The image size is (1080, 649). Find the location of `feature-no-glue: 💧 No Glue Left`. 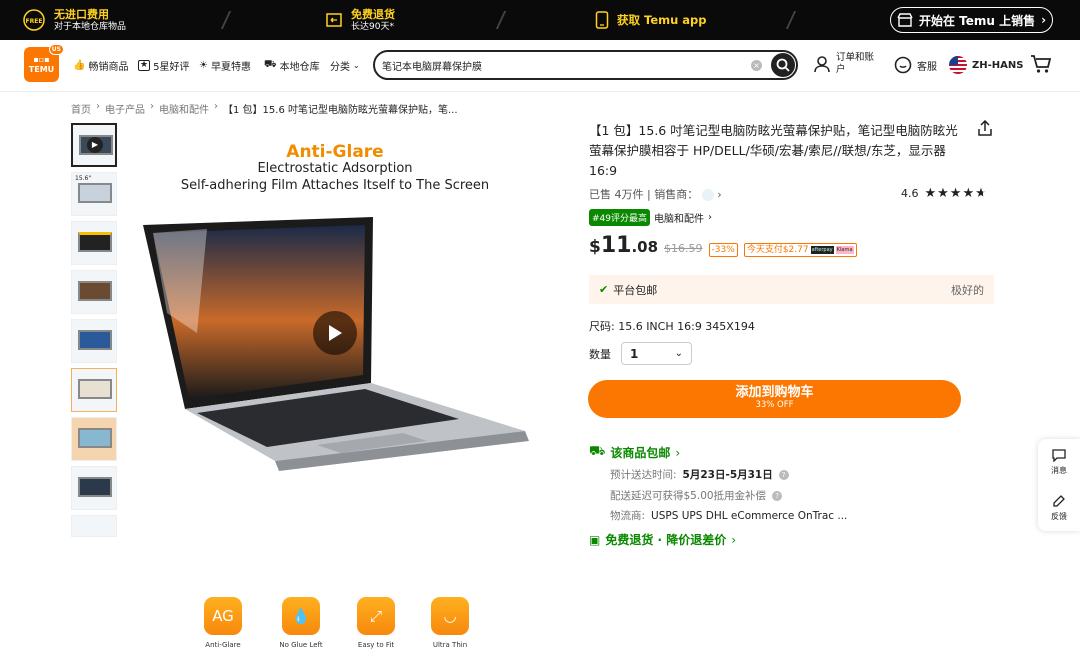

feature-no-glue: 💧 No Glue Left is located at coordinates (301, 623).